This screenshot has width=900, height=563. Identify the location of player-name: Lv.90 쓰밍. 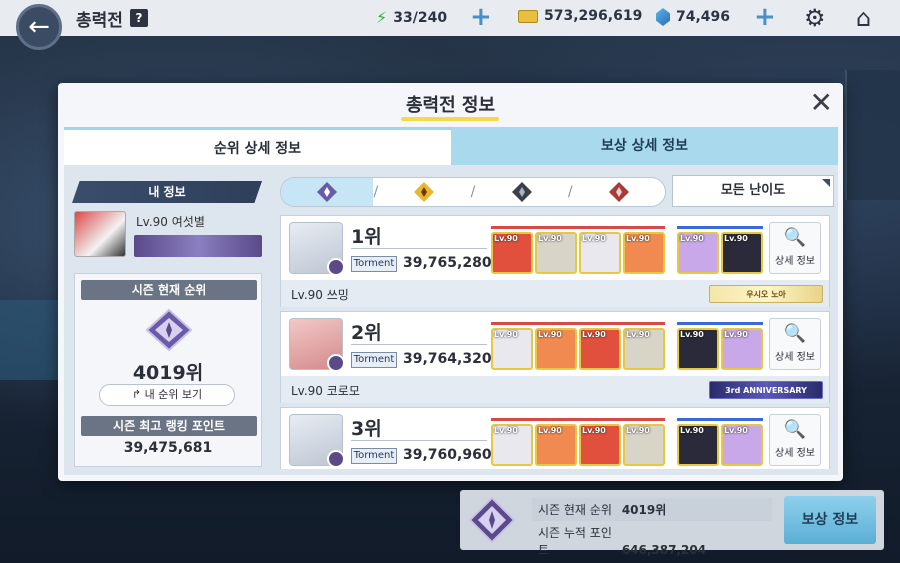
(320, 295).